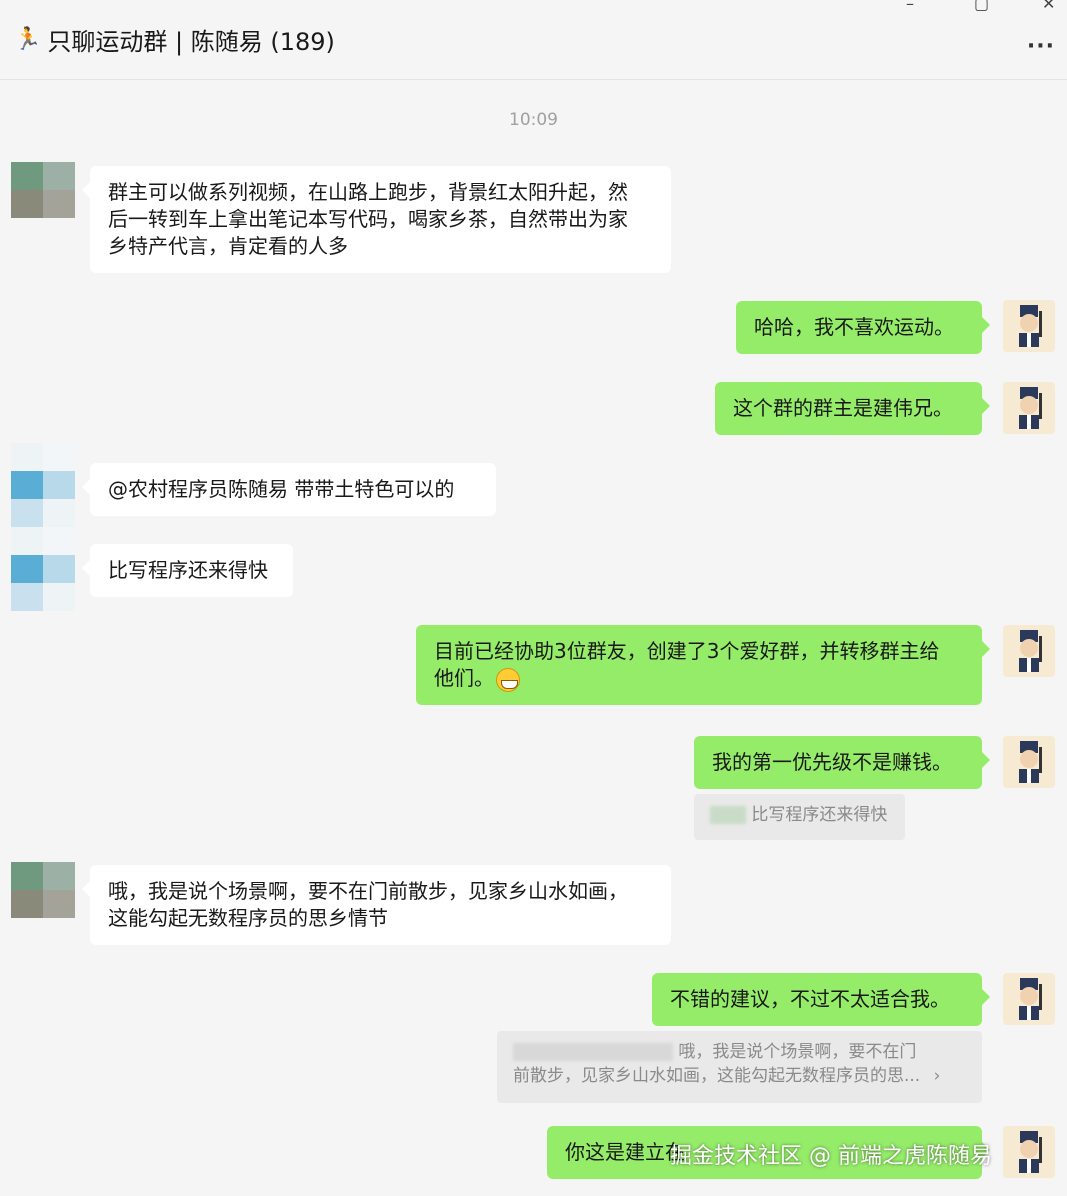  What do you see at coordinates (910, 6) in the screenshot?
I see `minimize-icon: –` at bounding box center [910, 6].